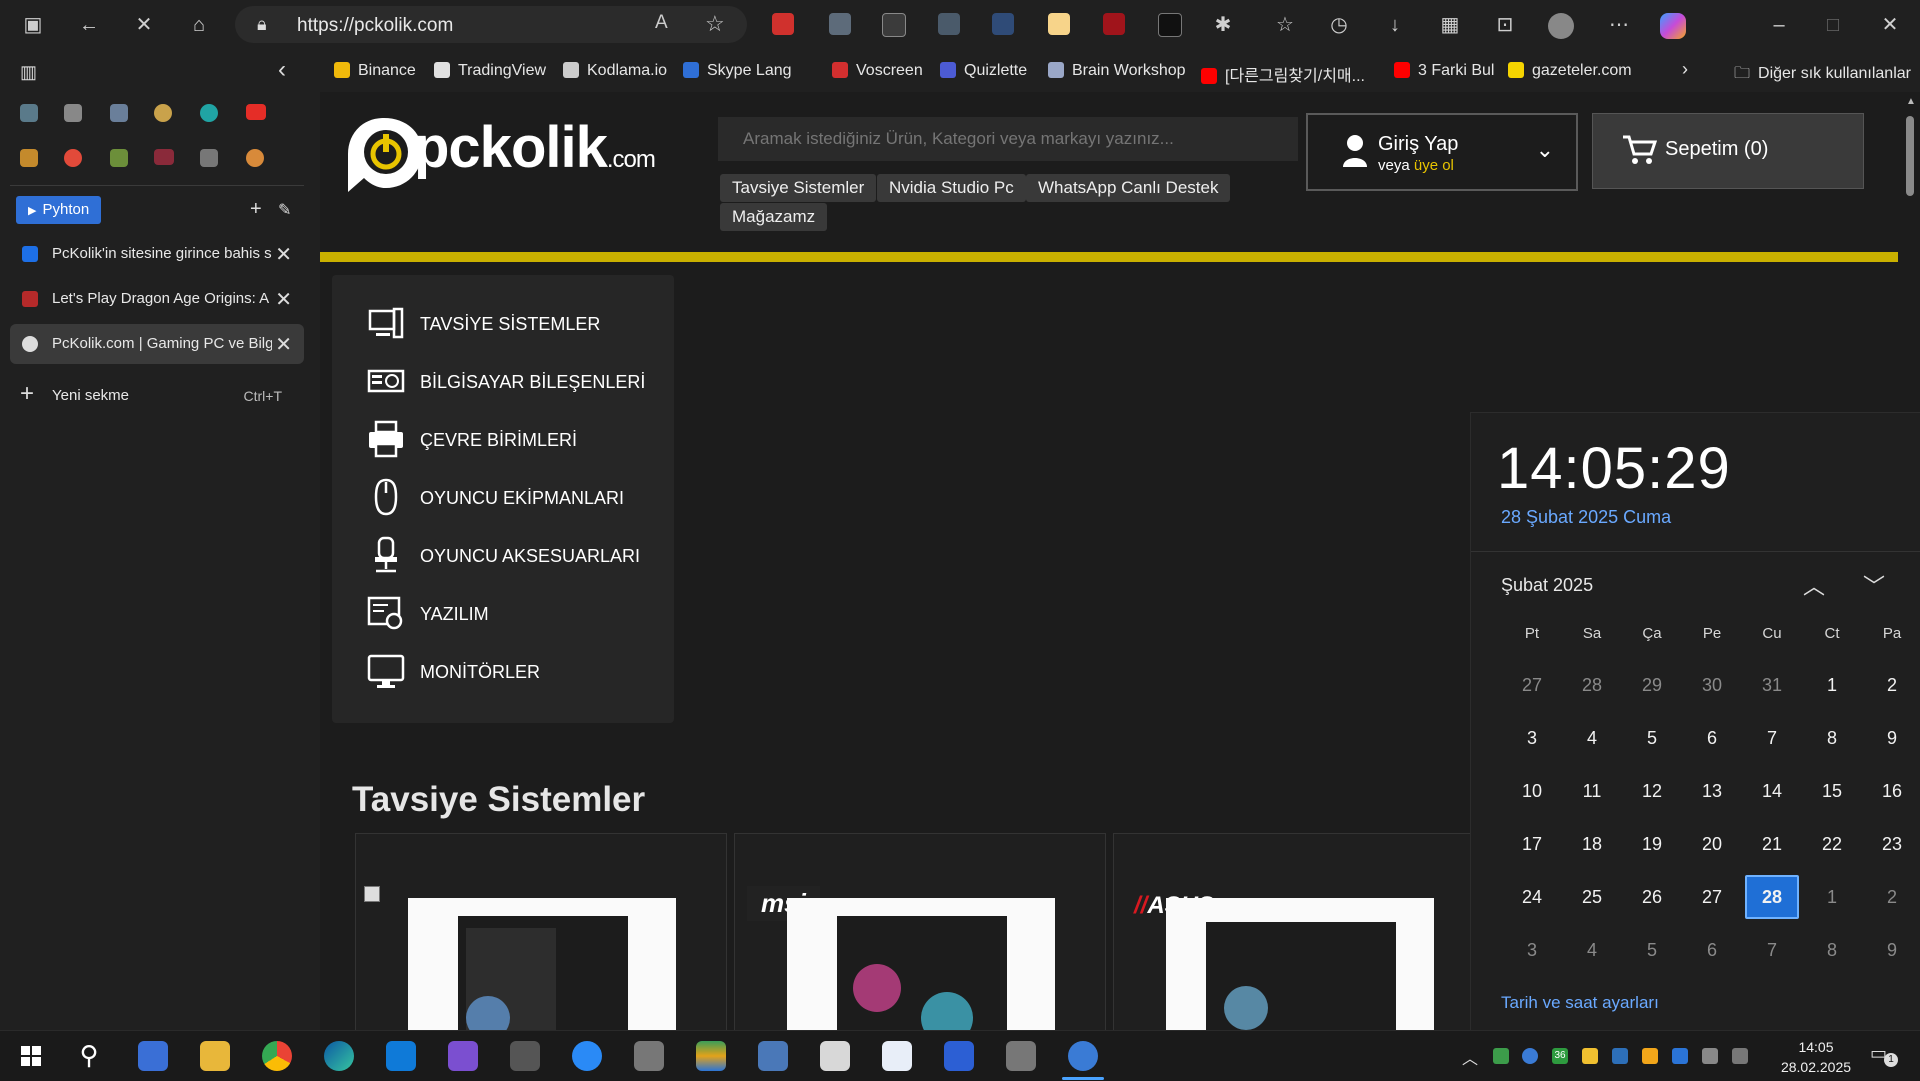 This screenshot has width=1920, height=1081. What do you see at coordinates (661, 23) in the screenshot?
I see `read-aloud-icon: A` at bounding box center [661, 23].